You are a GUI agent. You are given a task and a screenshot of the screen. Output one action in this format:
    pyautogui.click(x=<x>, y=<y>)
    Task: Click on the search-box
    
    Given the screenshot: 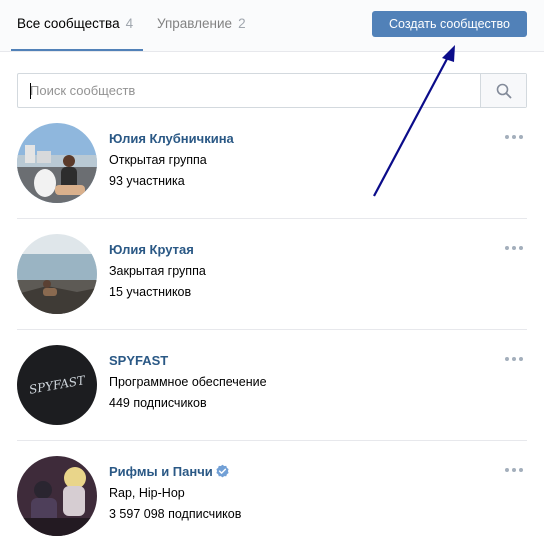 What is the action you would take?
    pyautogui.click(x=272, y=90)
    